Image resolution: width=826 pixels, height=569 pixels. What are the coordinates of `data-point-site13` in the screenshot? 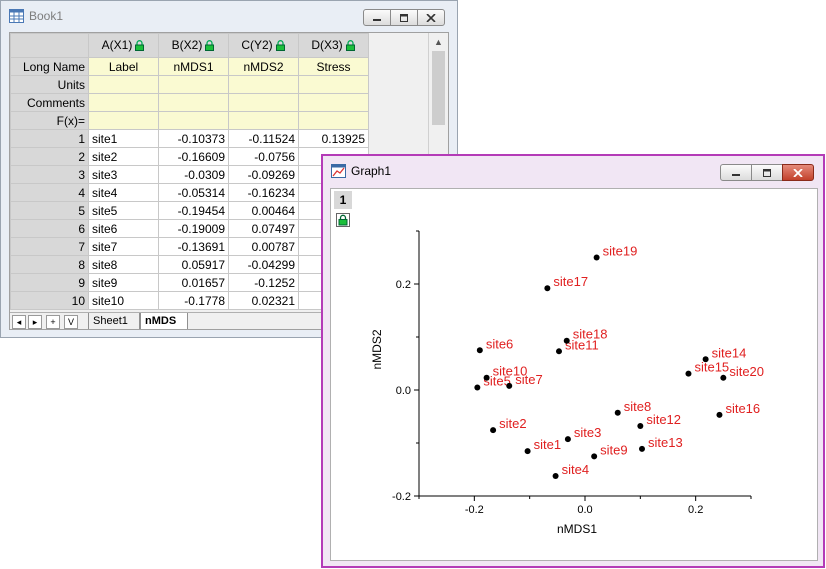 It's located at (641, 448).